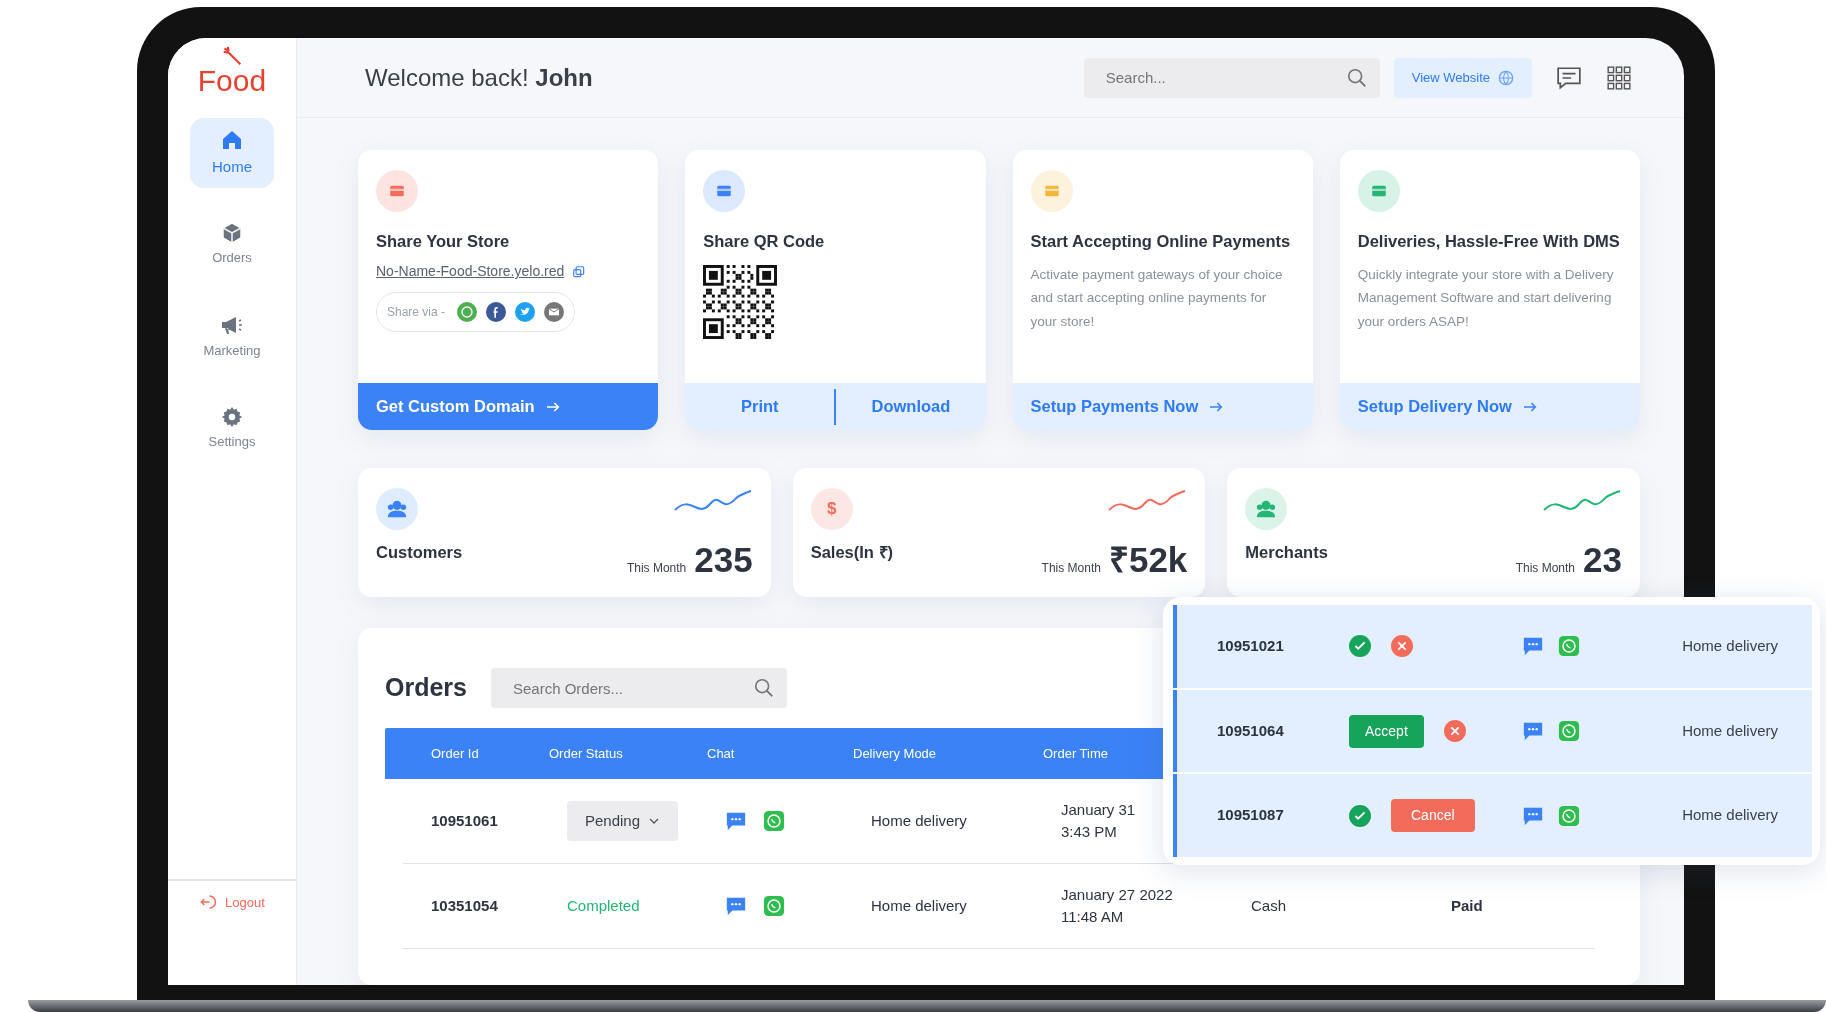 This screenshot has height=1012, width=1826. Describe the element at coordinates (232, 153) in the screenshot. I see `sidebar-item: Home` at that location.